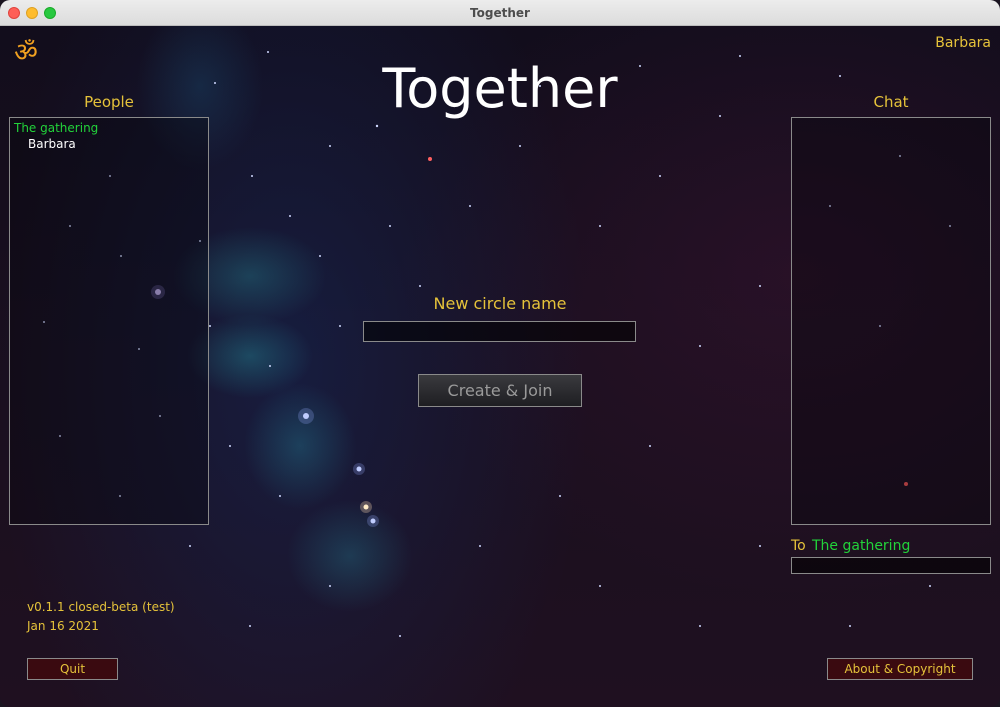 This screenshot has height=707, width=1000. I want to click on version-text: v0.1.1 closed-beta (test), so click(101, 607).